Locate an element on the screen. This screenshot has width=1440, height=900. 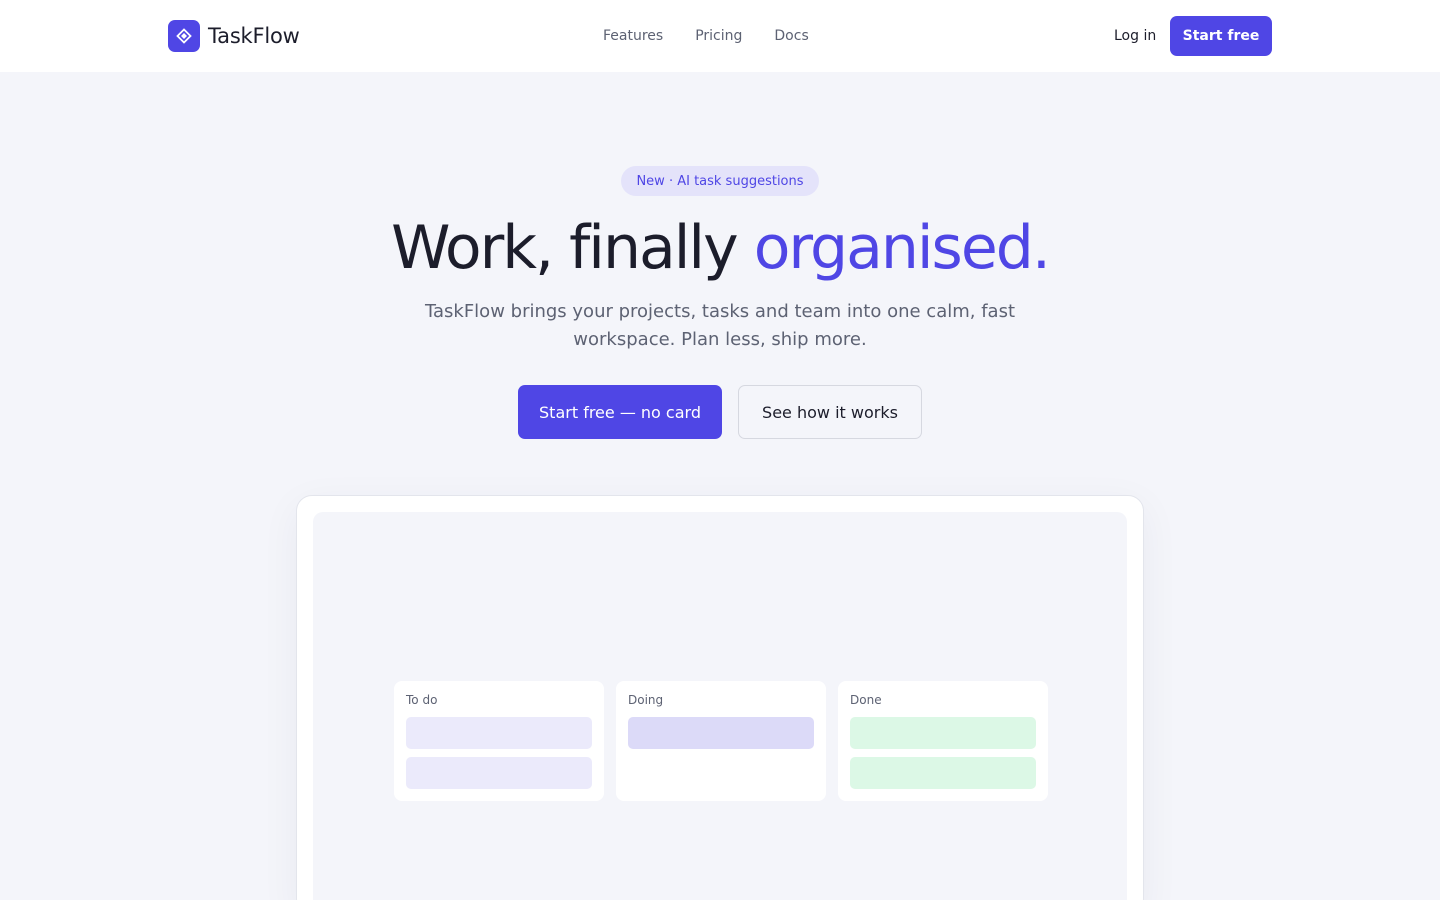
kanban-column-doing: Doing is located at coordinates (721, 741).